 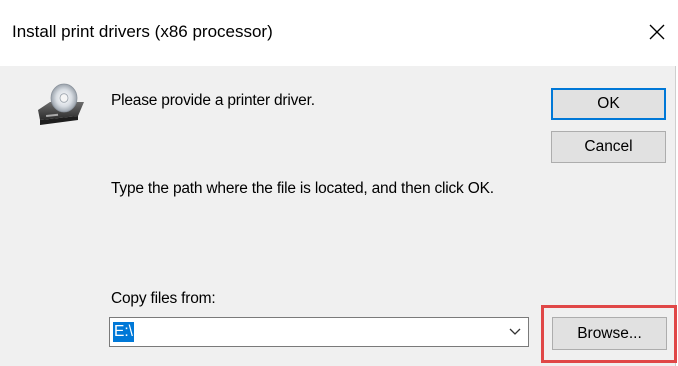 I want to click on close-icon, so click(x=657, y=32).